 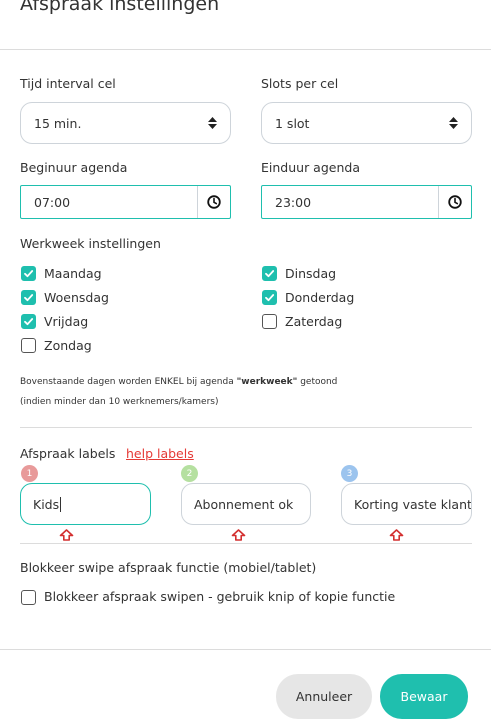 What do you see at coordinates (125, 123) in the screenshot?
I see `interval-select: 15 min.` at bounding box center [125, 123].